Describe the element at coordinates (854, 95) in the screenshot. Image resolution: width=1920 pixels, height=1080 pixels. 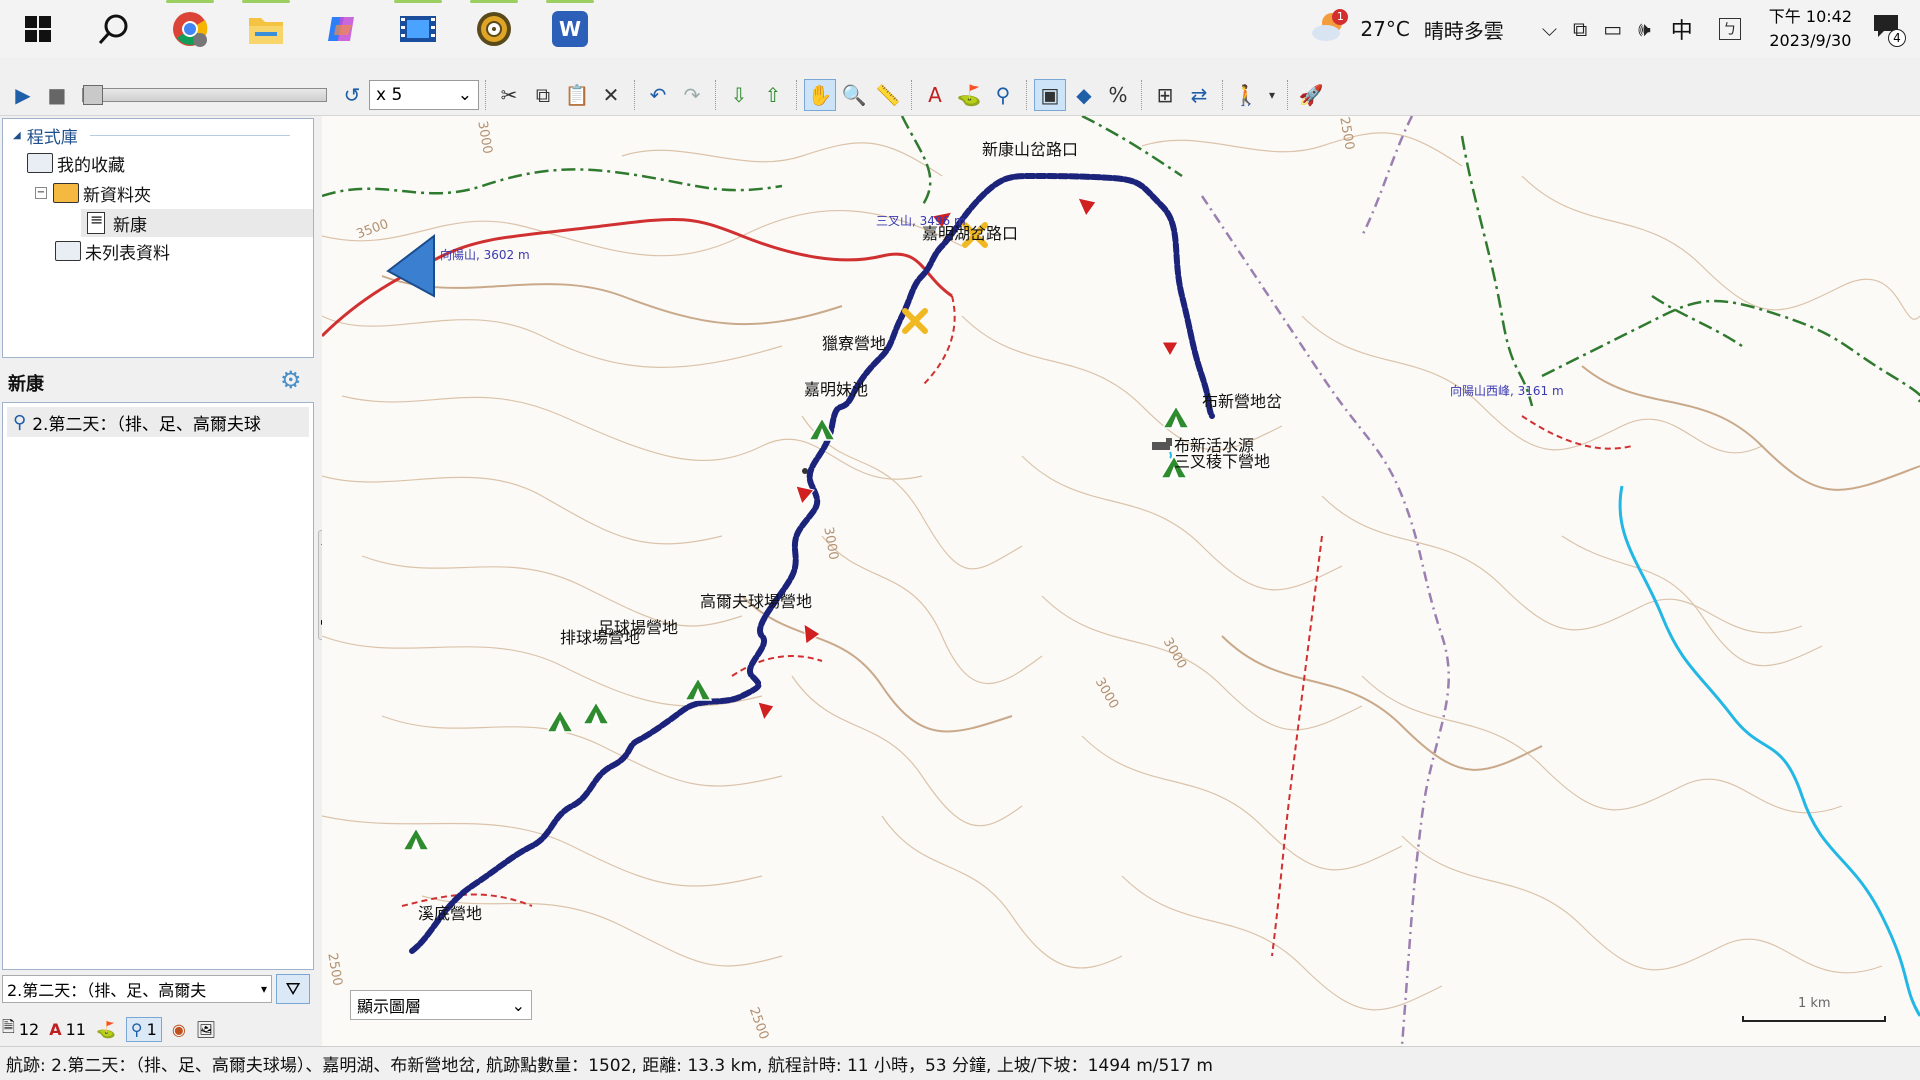
I see `zoom-tool-icon: 🔍` at that location.